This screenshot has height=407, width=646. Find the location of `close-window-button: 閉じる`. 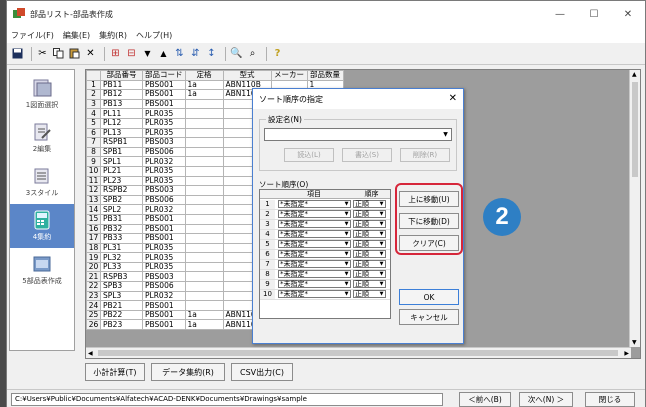

close-window-button: 閉じる is located at coordinates (610, 399).